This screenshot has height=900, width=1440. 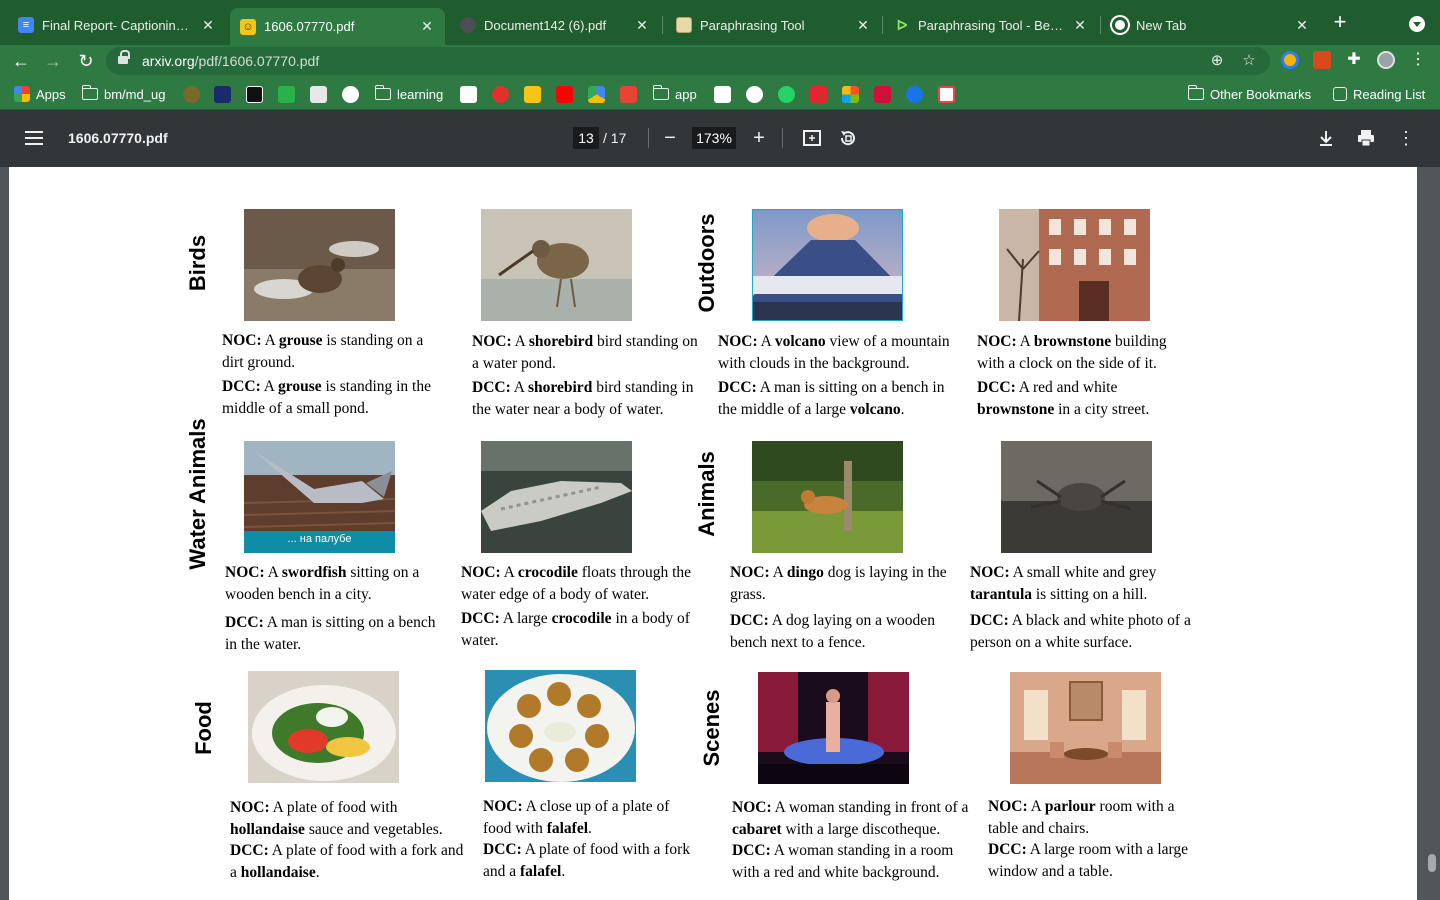 What do you see at coordinates (123, 94) in the screenshot?
I see `bookmark-folder-bm-md-ug: bm/md_ug` at bounding box center [123, 94].